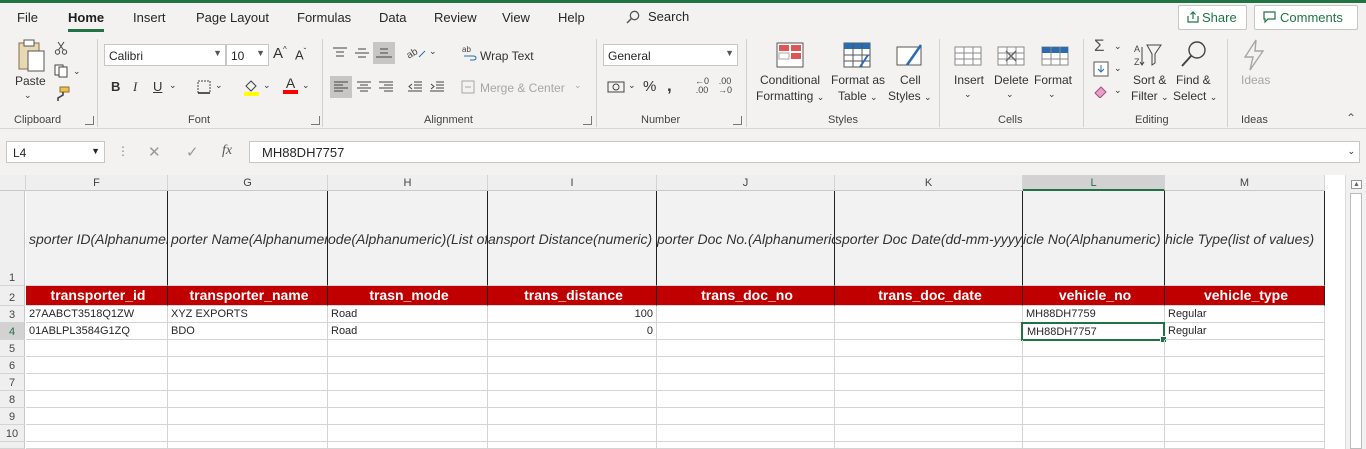 This screenshot has height=449, width=1366. Describe the element at coordinates (1148, 56) in the screenshot. I see `sort-filter-icon: AZ` at that location.